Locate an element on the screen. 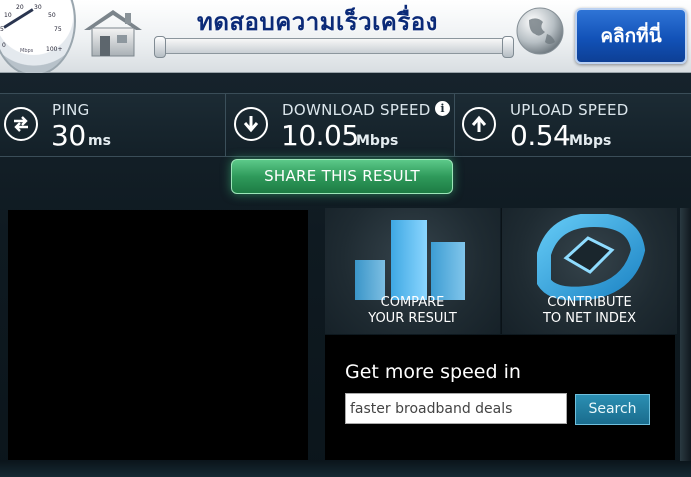 Image resolution: width=691 pixels, height=477 pixels. progress-track is located at coordinates (334, 47).